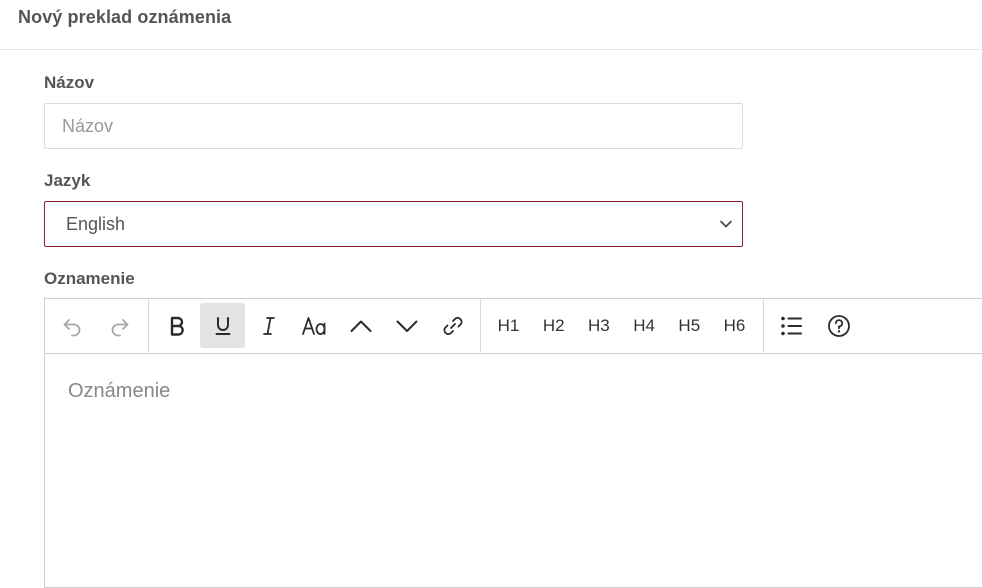 This screenshot has width=982, height=588. I want to click on help-icon, so click(838, 325).